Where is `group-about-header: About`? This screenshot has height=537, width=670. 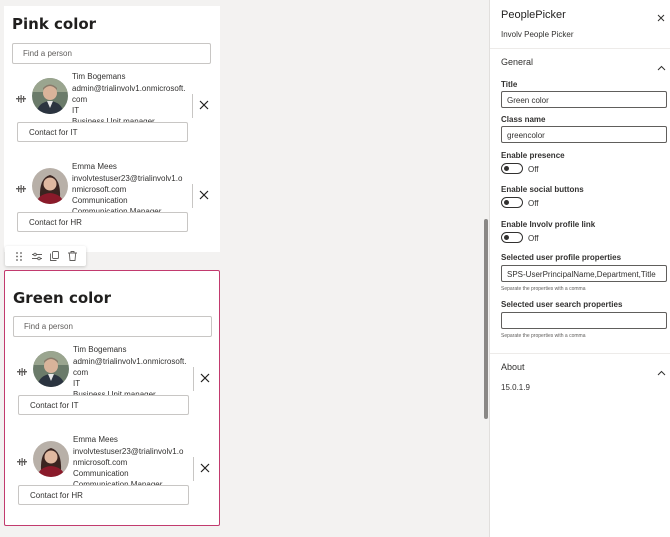
group-about-header: About is located at coordinates (513, 367).